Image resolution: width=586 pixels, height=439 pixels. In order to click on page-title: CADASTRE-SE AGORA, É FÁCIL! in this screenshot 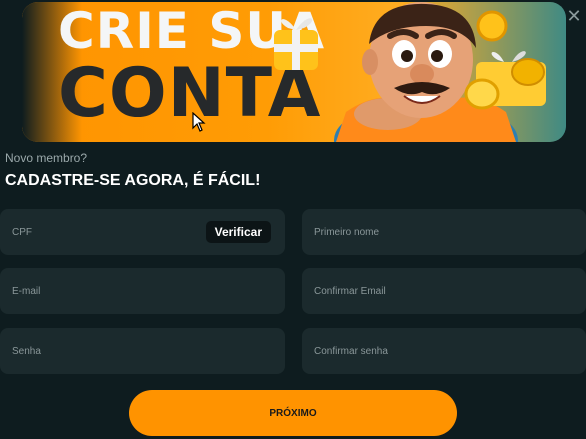, I will do `click(133, 180)`.